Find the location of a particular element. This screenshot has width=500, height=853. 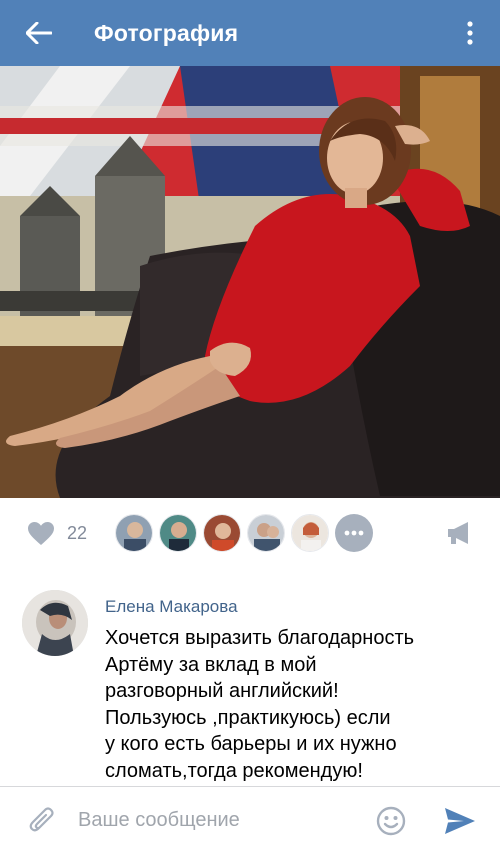

send-button is located at coordinates (460, 821).